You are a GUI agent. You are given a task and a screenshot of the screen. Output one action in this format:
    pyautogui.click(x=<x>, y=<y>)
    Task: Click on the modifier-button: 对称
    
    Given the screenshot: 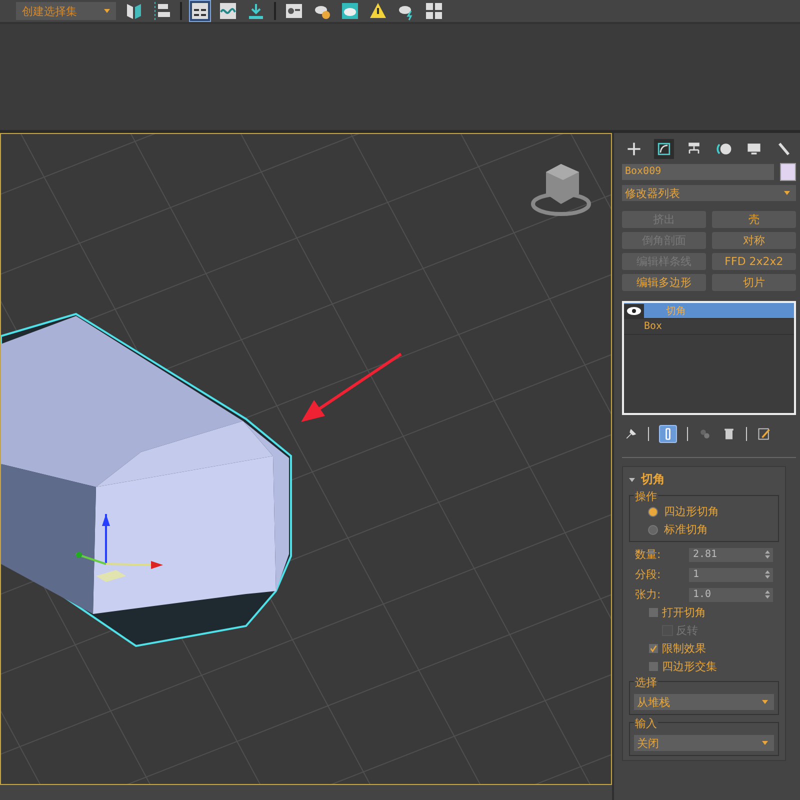 What is the action you would take?
    pyautogui.click(x=754, y=240)
    